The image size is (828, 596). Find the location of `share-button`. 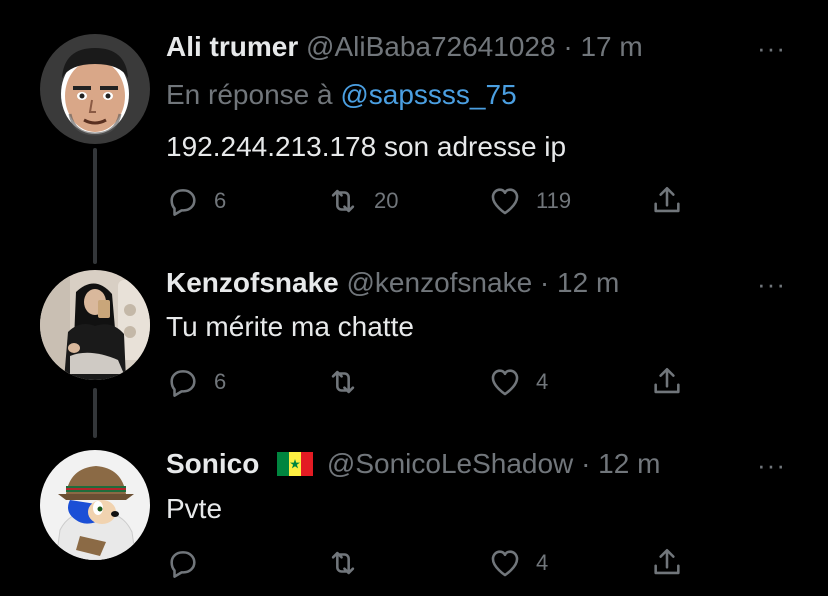

share-button is located at coordinates (667, 563).